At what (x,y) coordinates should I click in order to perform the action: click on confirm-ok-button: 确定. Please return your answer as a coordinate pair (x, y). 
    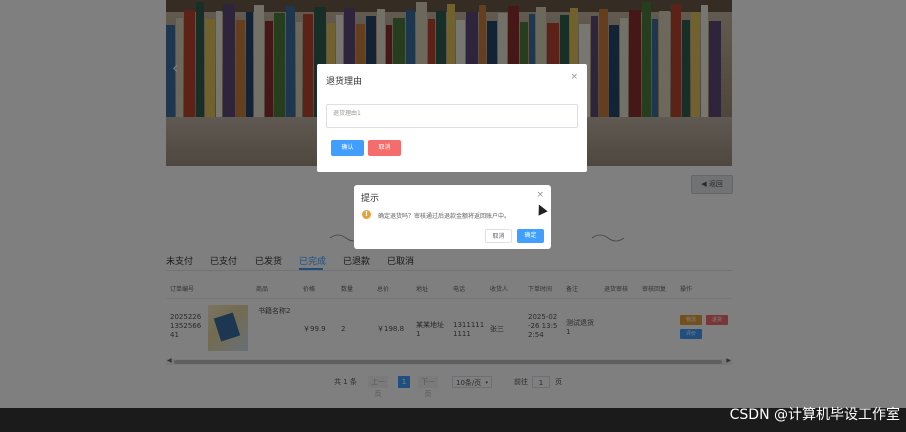
    Looking at the image, I should click on (530, 236).